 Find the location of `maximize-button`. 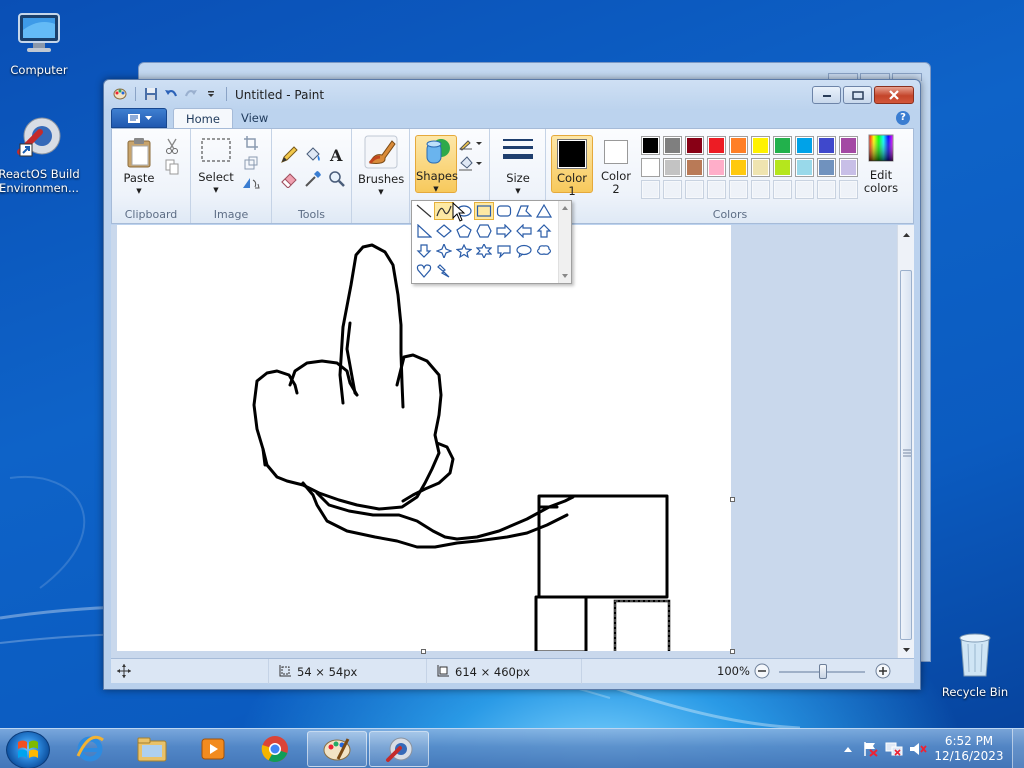

maximize-button is located at coordinates (857, 95).